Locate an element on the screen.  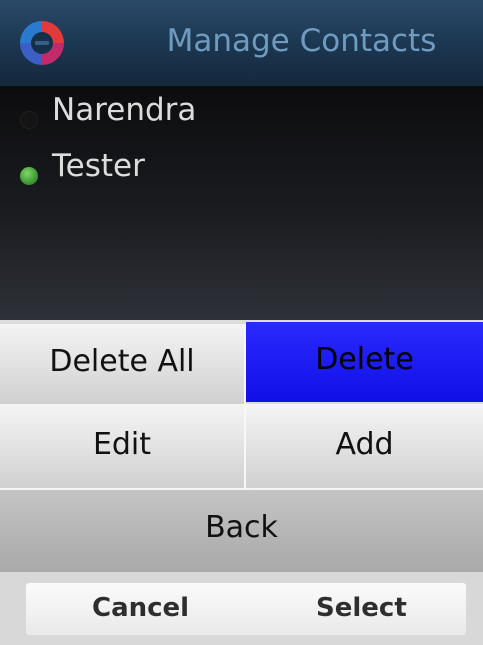
status-online-icon is located at coordinates (29, 176).